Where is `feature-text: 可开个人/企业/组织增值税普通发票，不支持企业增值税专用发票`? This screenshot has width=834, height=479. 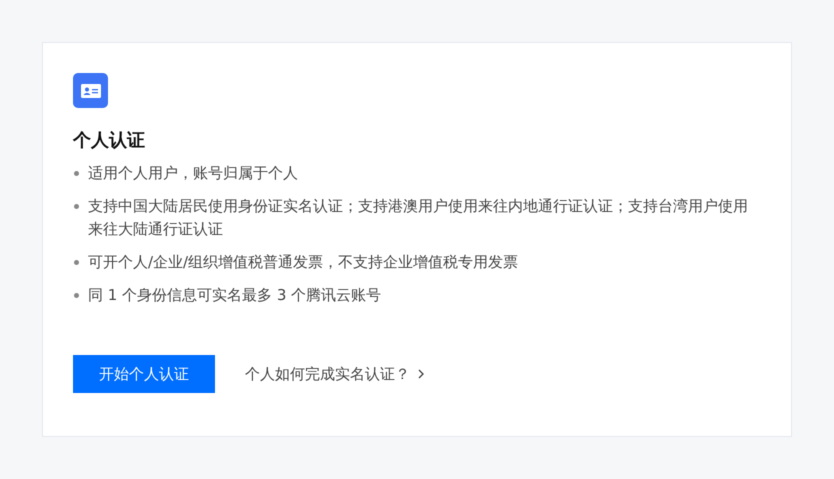
feature-text: 可开个人/企业/组织增值税普通发票，不支持企业增值税专用发票 is located at coordinates (303, 262).